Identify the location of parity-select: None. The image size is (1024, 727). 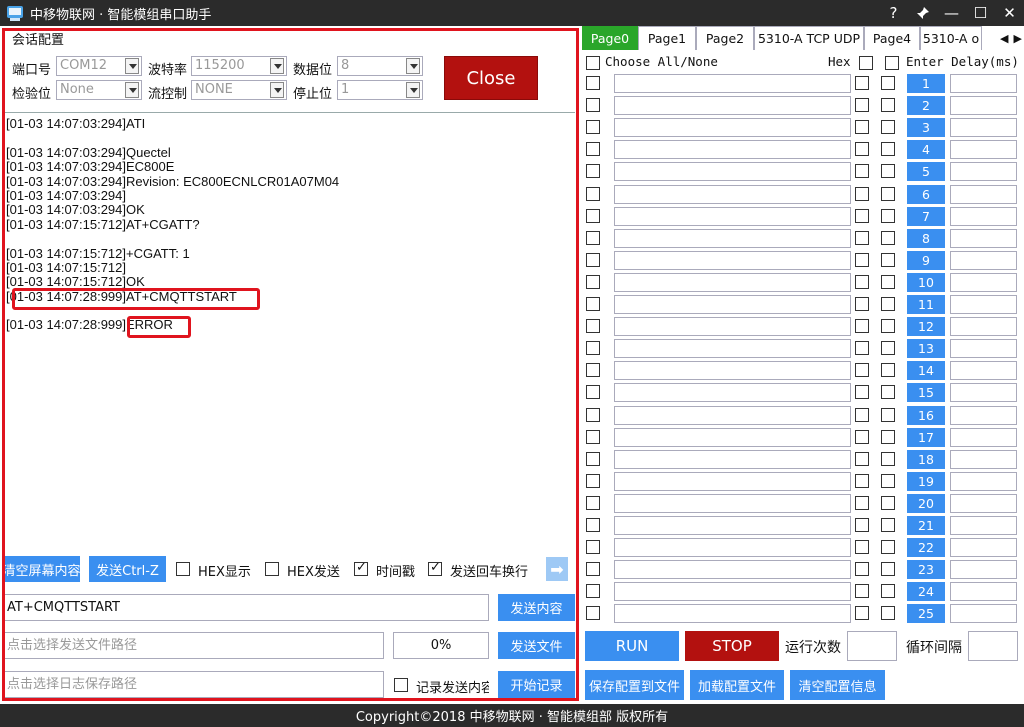
(99, 90).